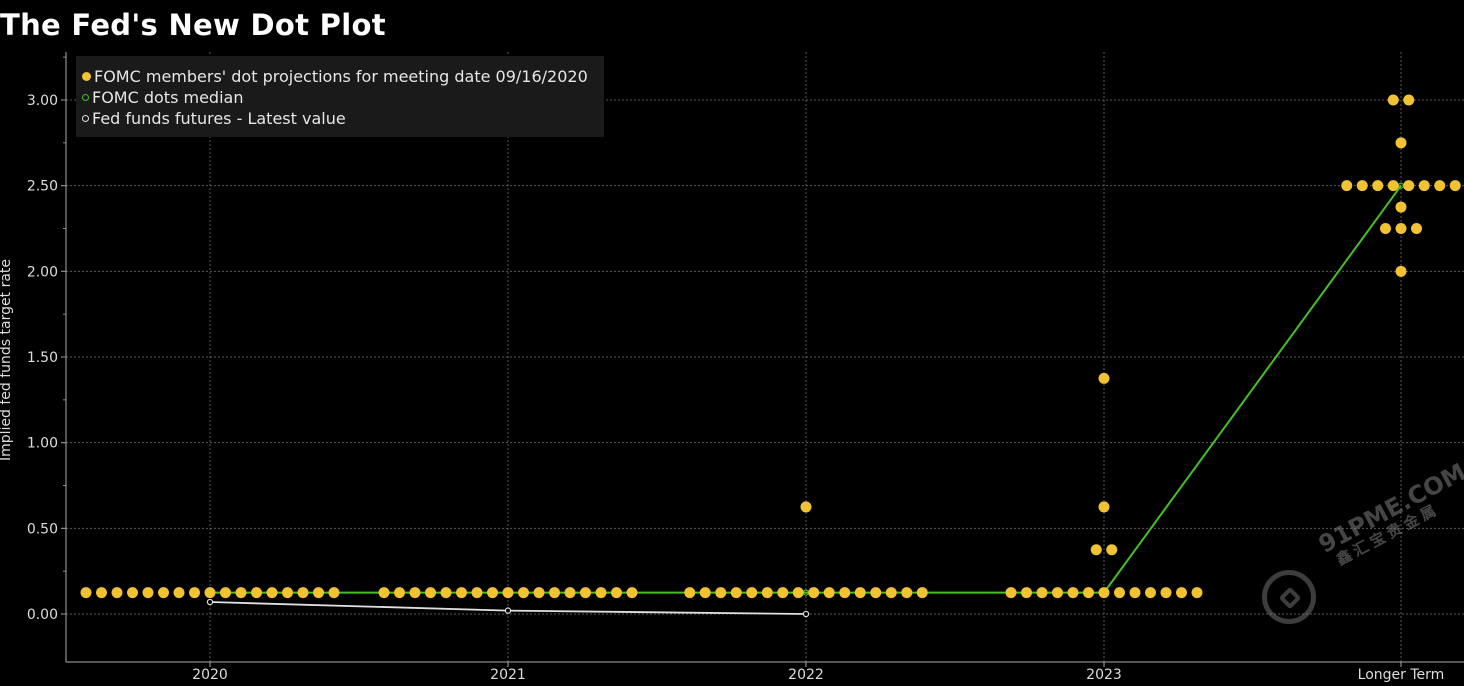 The width and height of the screenshot is (1464, 686). What do you see at coordinates (1104, 675) in the screenshot?
I see `x-tick-label: 2023` at bounding box center [1104, 675].